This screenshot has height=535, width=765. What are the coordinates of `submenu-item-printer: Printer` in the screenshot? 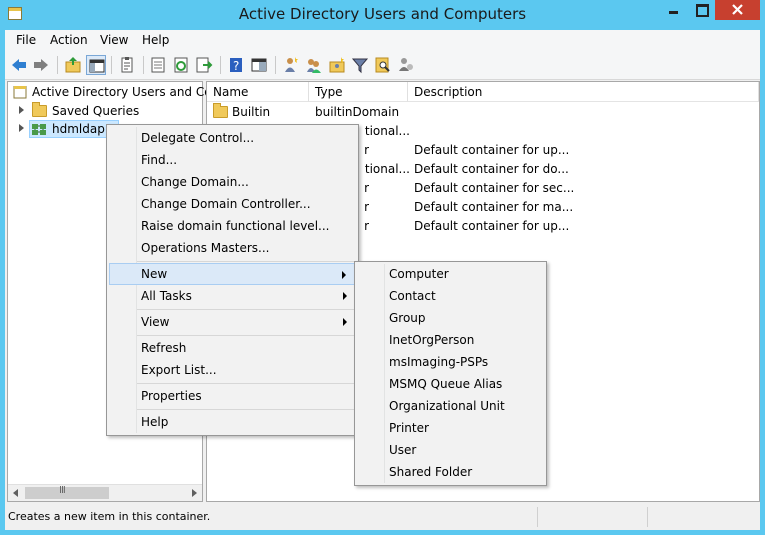 It's located at (450, 428).